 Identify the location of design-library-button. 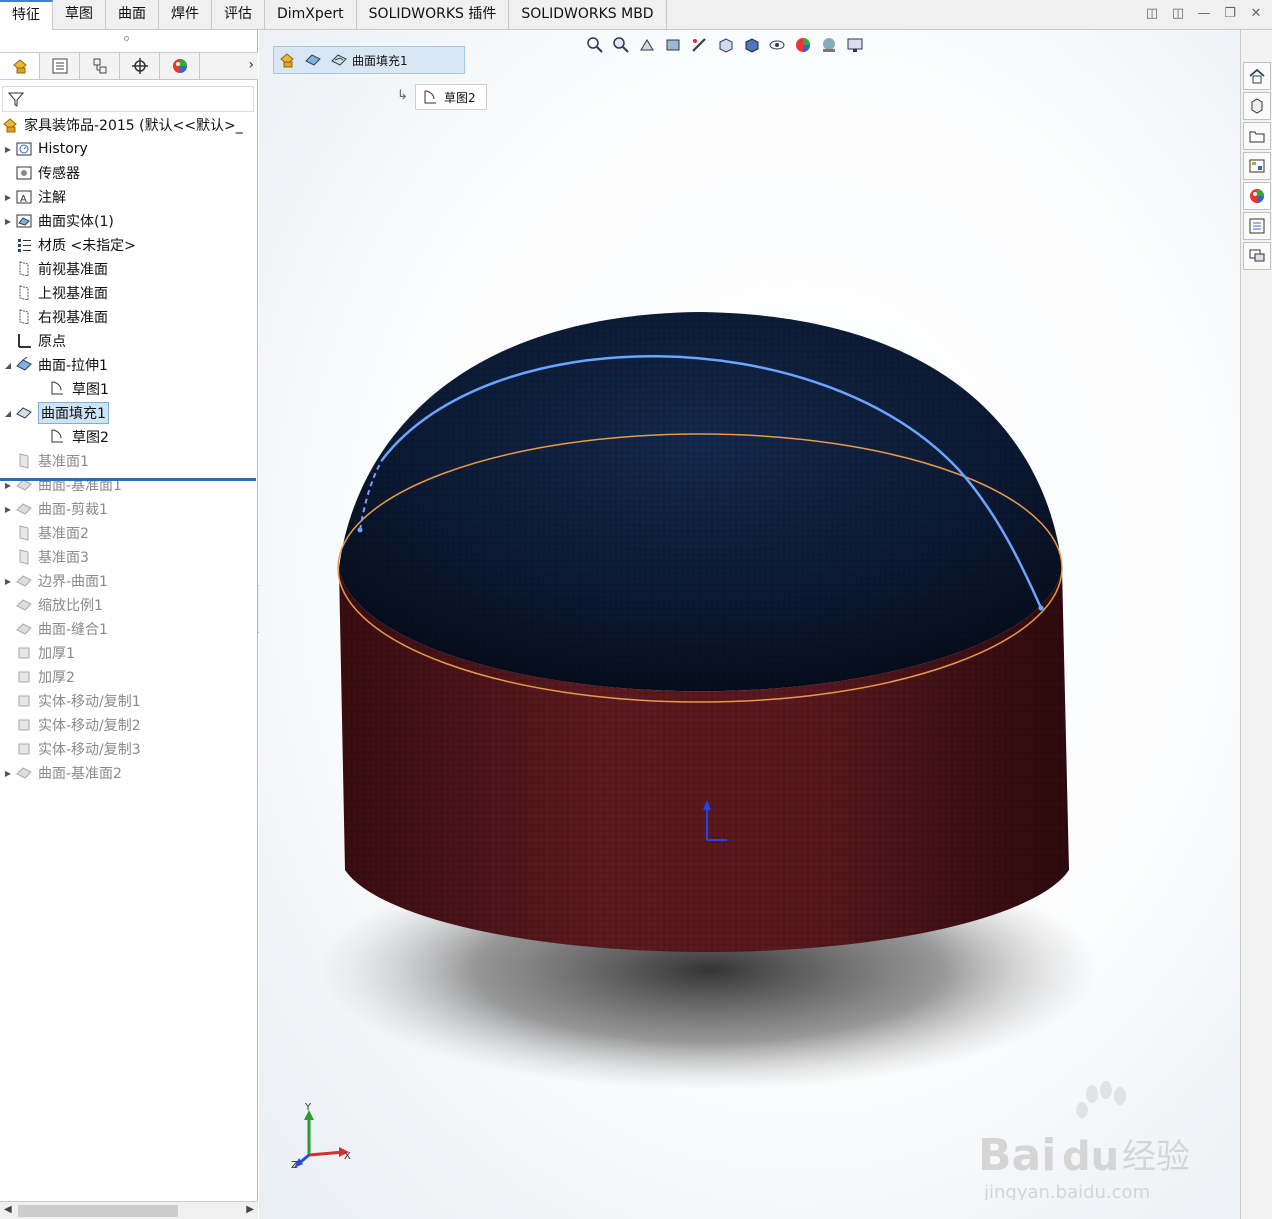
(1257, 106).